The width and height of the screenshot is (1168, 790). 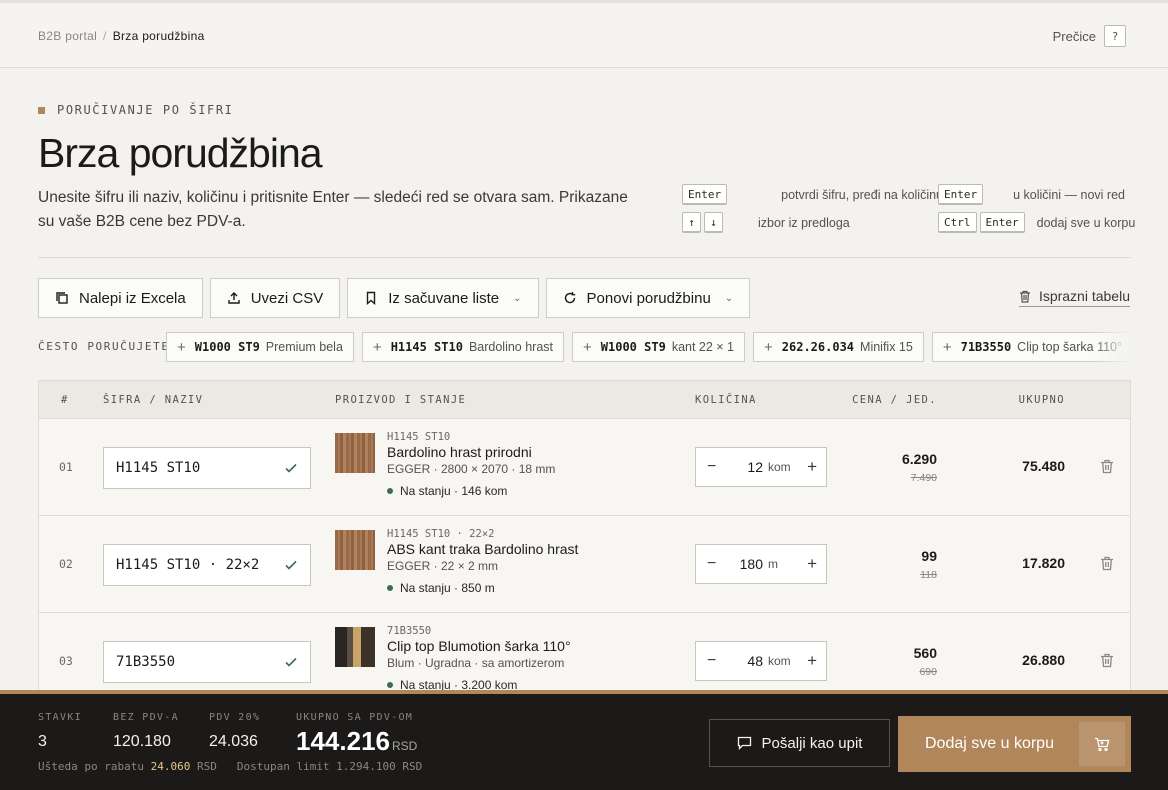 What do you see at coordinates (894, 400) in the screenshot?
I see `header-price: CENA / JED.` at bounding box center [894, 400].